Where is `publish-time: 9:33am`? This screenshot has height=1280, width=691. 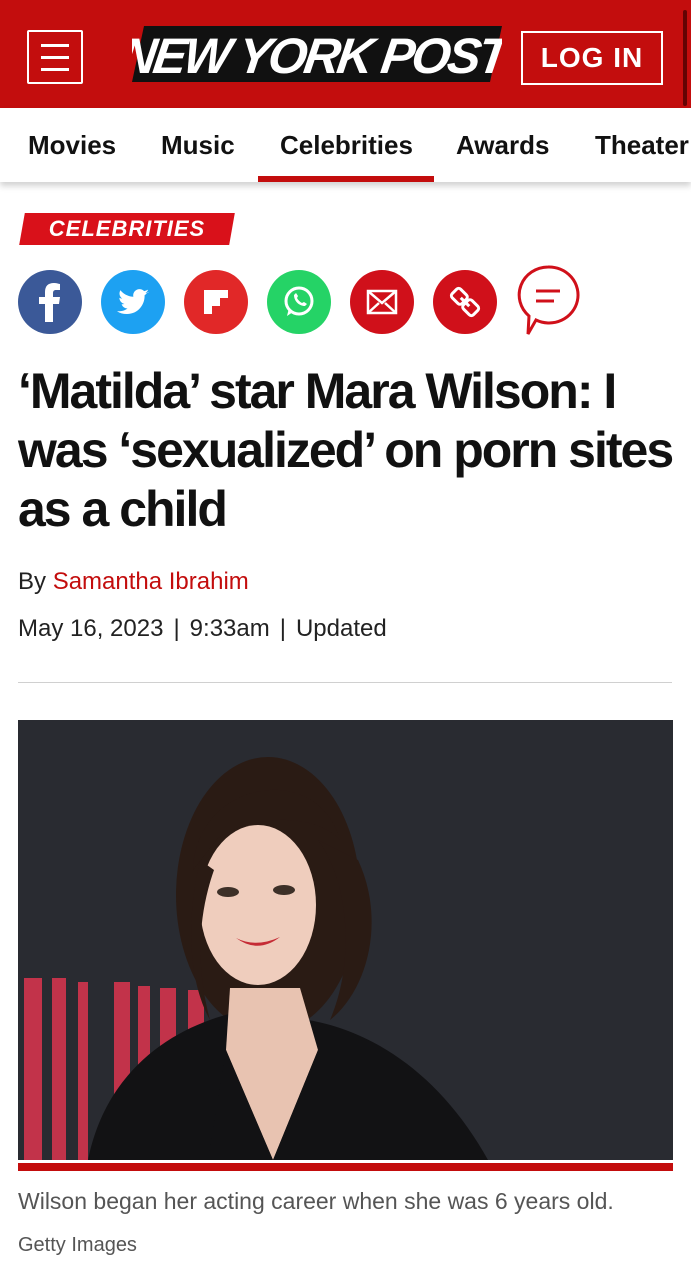 publish-time: 9:33am is located at coordinates (229, 628).